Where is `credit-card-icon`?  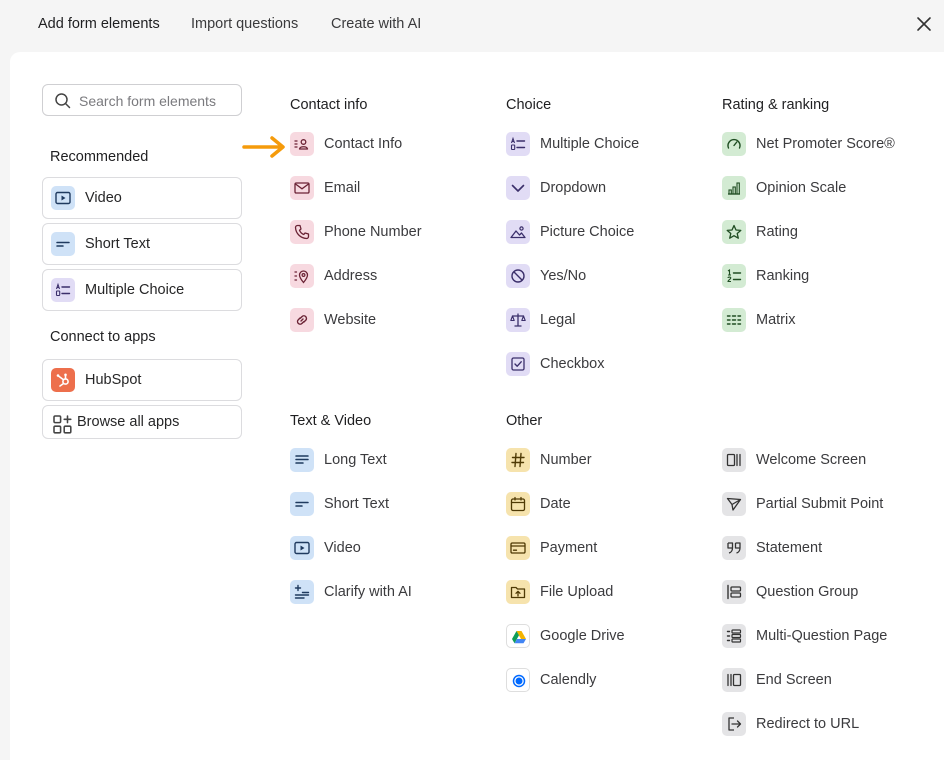 credit-card-icon is located at coordinates (518, 548).